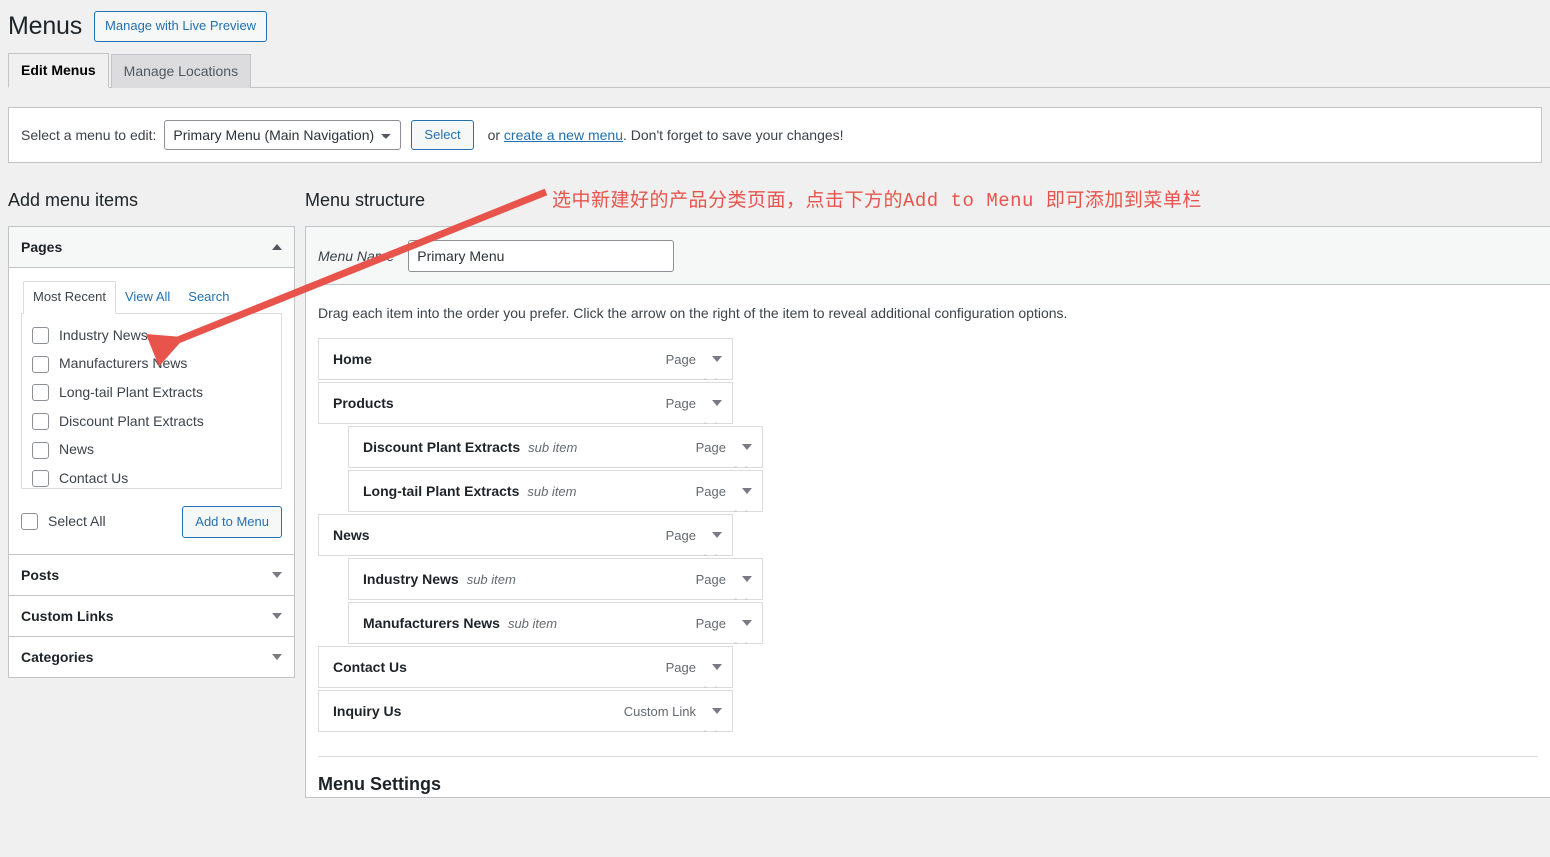 The height and width of the screenshot is (857, 1550). Describe the element at coordinates (495, 135) in the screenshot. I see `or-text: or` at that location.